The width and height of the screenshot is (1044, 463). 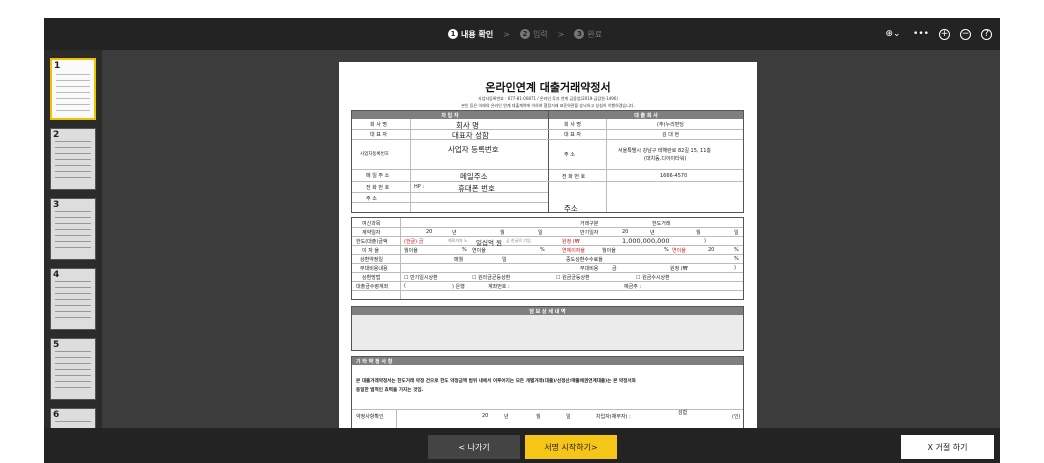 What do you see at coordinates (450, 115) in the screenshot?
I see `borrower-header: 차 입 자` at bounding box center [450, 115].